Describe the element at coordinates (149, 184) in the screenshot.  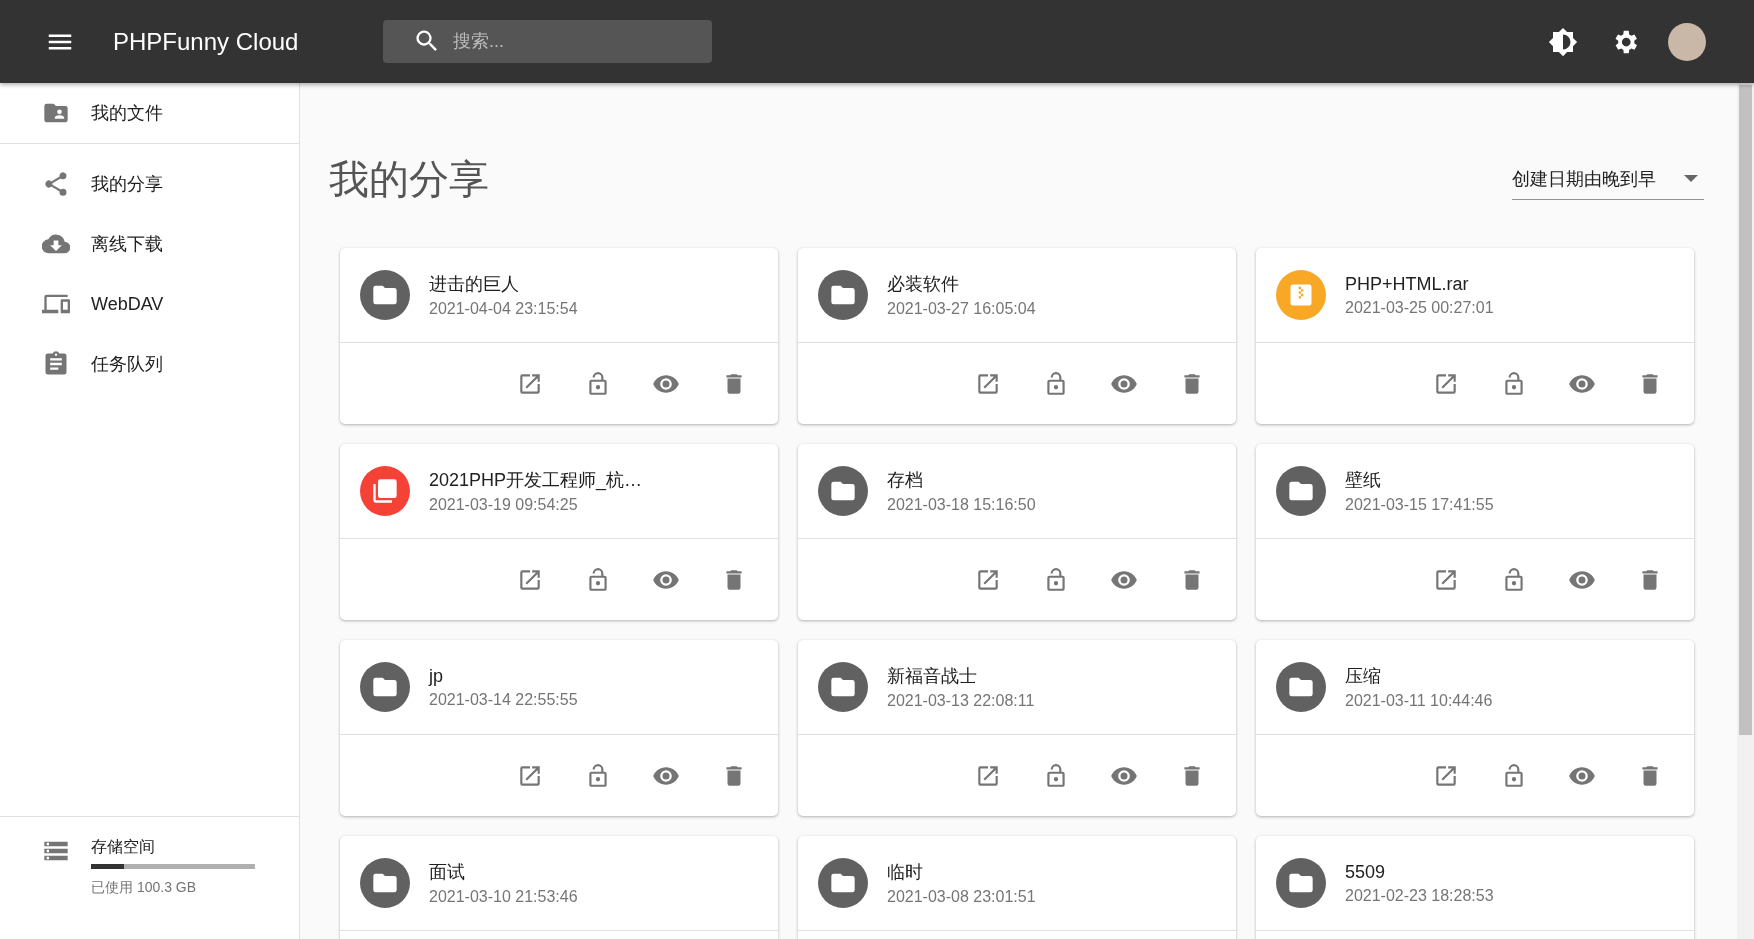
I see `sidebar-item: 我的分享` at that location.